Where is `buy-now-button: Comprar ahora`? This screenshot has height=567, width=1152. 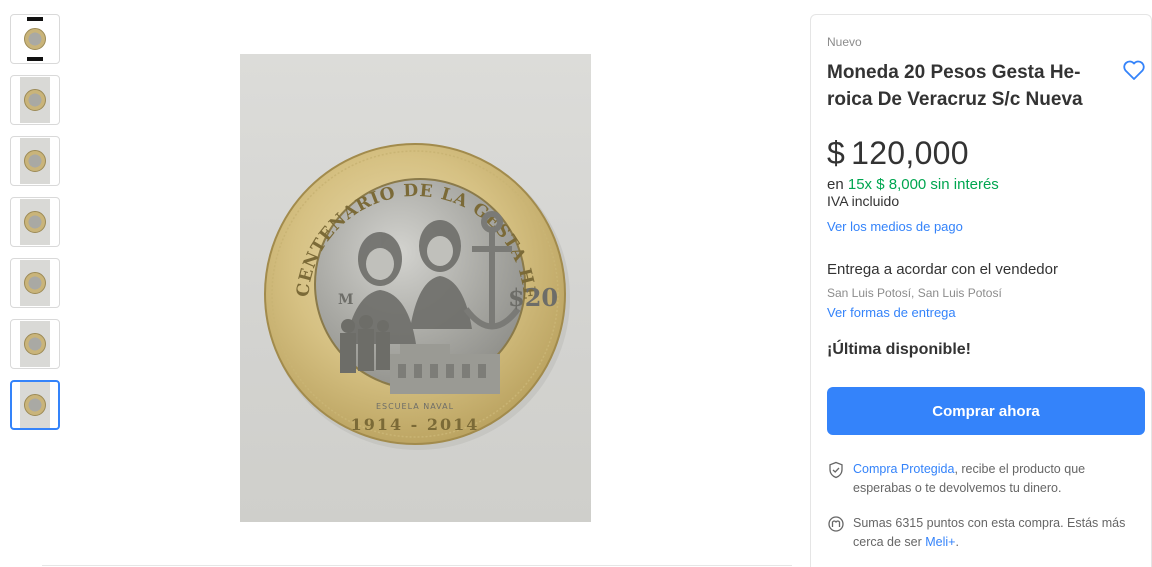 buy-now-button: Comprar ahora is located at coordinates (986, 411).